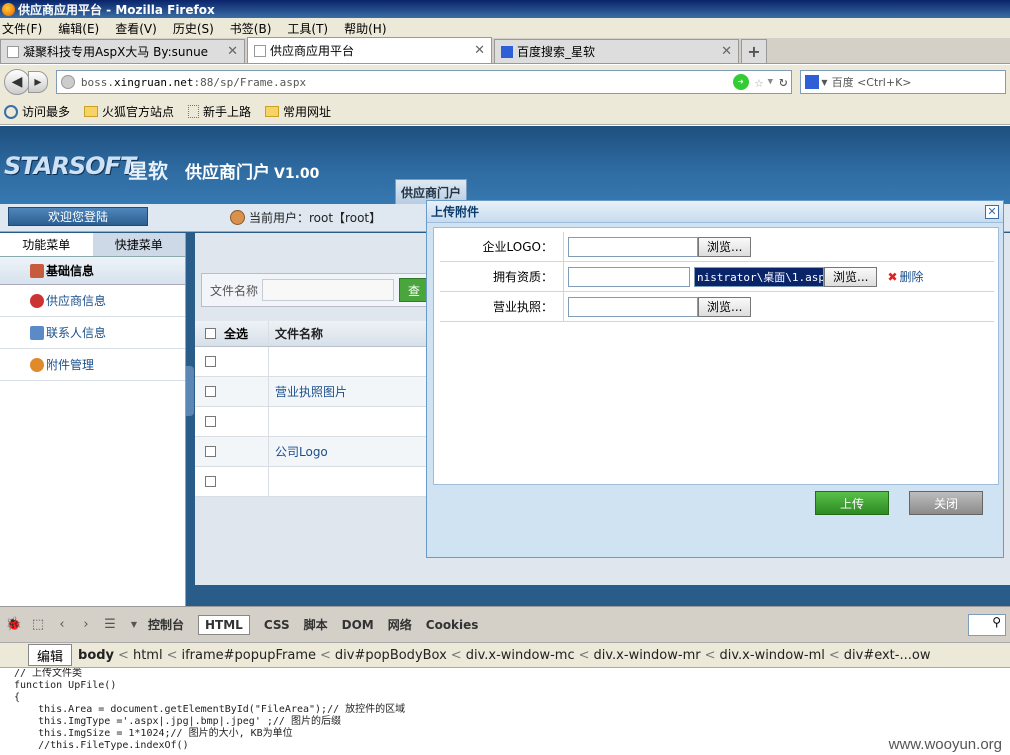 This screenshot has height=755, width=1010. What do you see at coordinates (633, 246) in the screenshot?
I see `logo-file-input` at bounding box center [633, 246].